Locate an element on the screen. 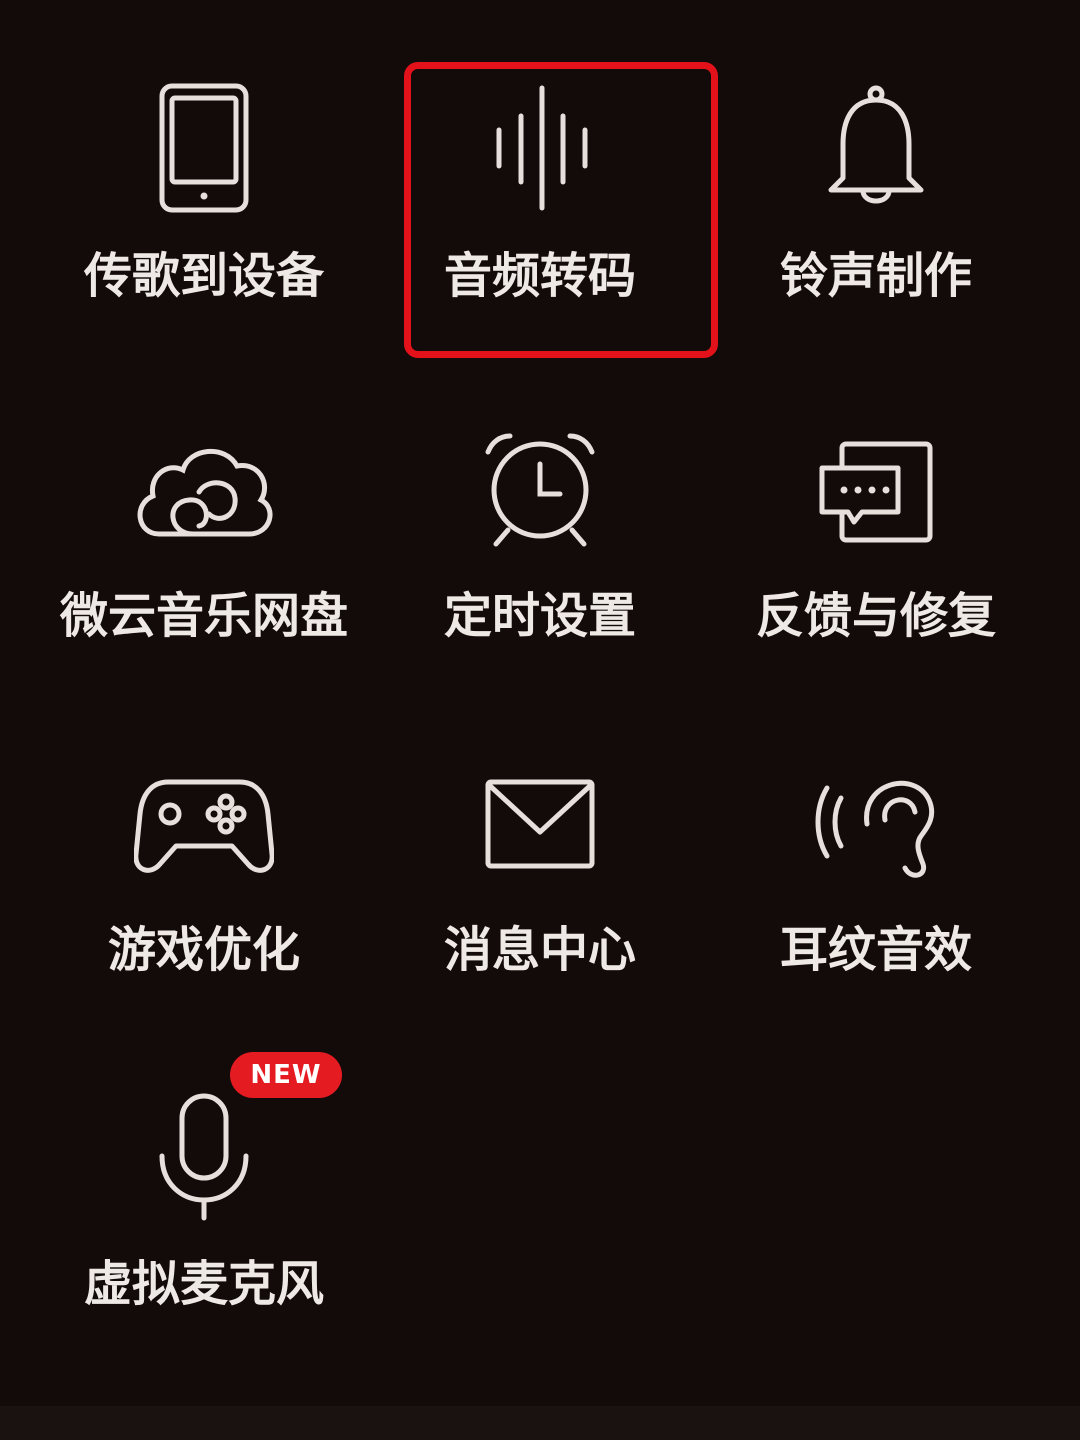 Image resolution: width=1080 pixels, height=1440 pixels. menu-item-label: 传歌到设备 is located at coordinates (203, 276).